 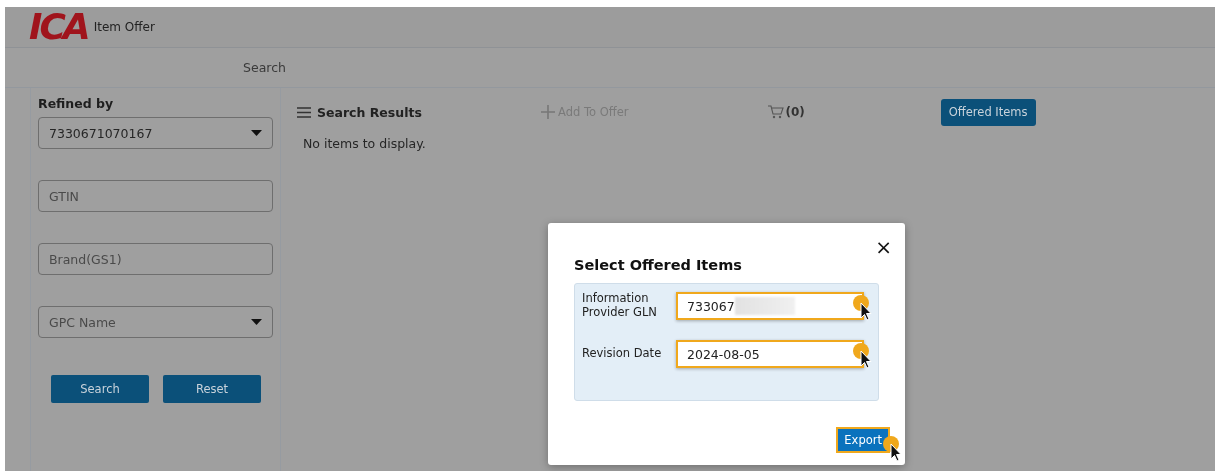 What do you see at coordinates (658, 265) in the screenshot?
I see `dialog-title: Select Offered Items` at bounding box center [658, 265].